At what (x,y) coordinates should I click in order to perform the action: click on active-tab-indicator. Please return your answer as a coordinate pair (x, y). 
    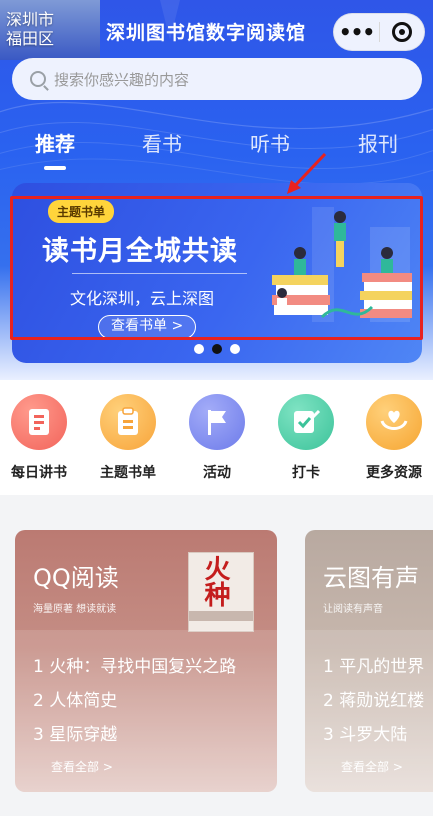
    Looking at the image, I should click on (55, 168).